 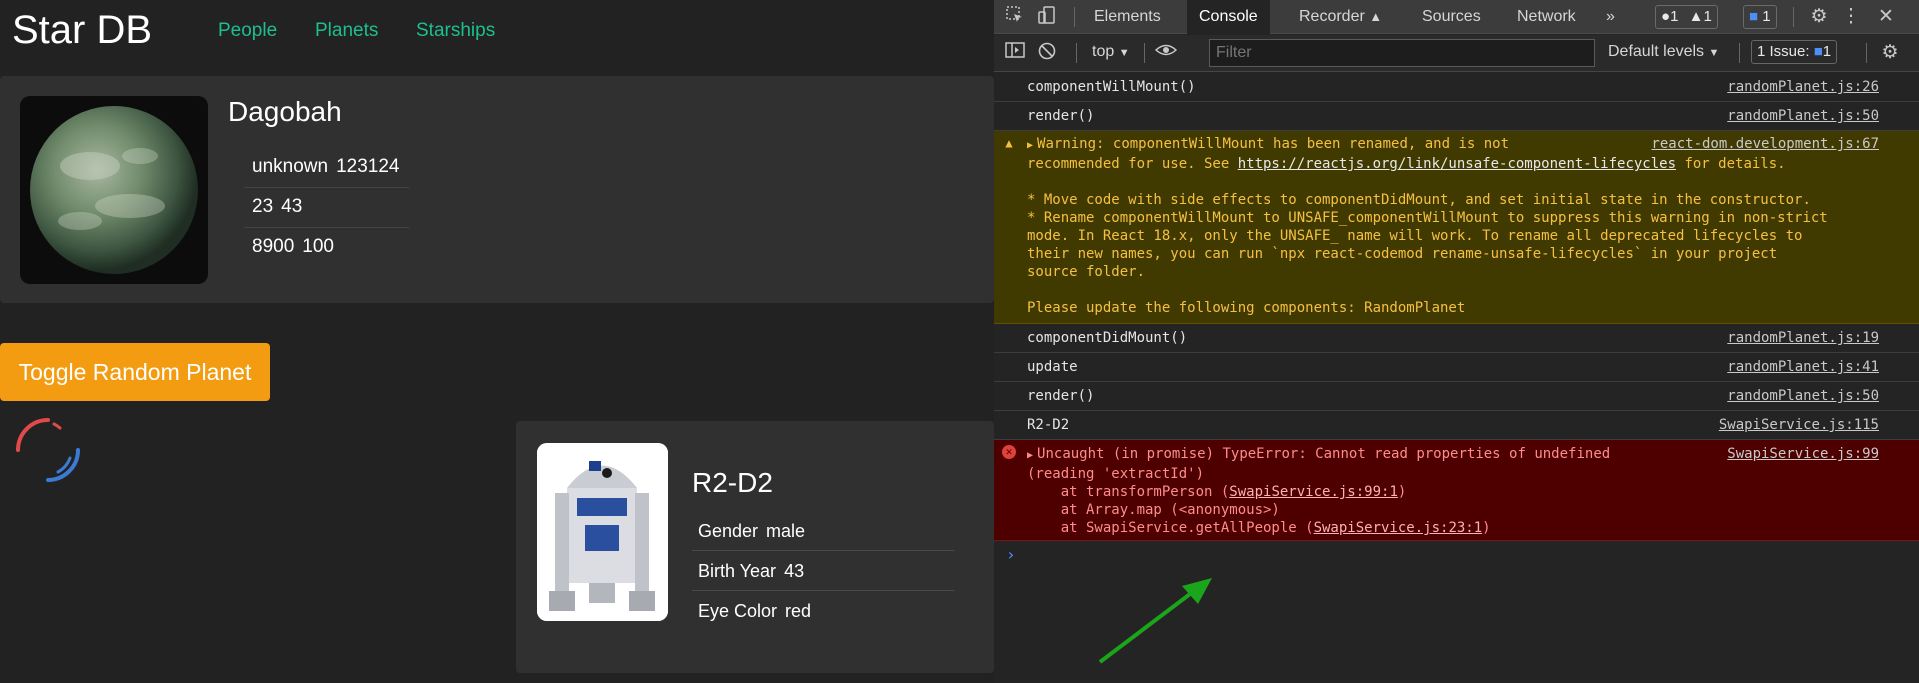 What do you see at coordinates (1707, 16) in the screenshot?
I see `warning-count: 1` at bounding box center [1707, 16].